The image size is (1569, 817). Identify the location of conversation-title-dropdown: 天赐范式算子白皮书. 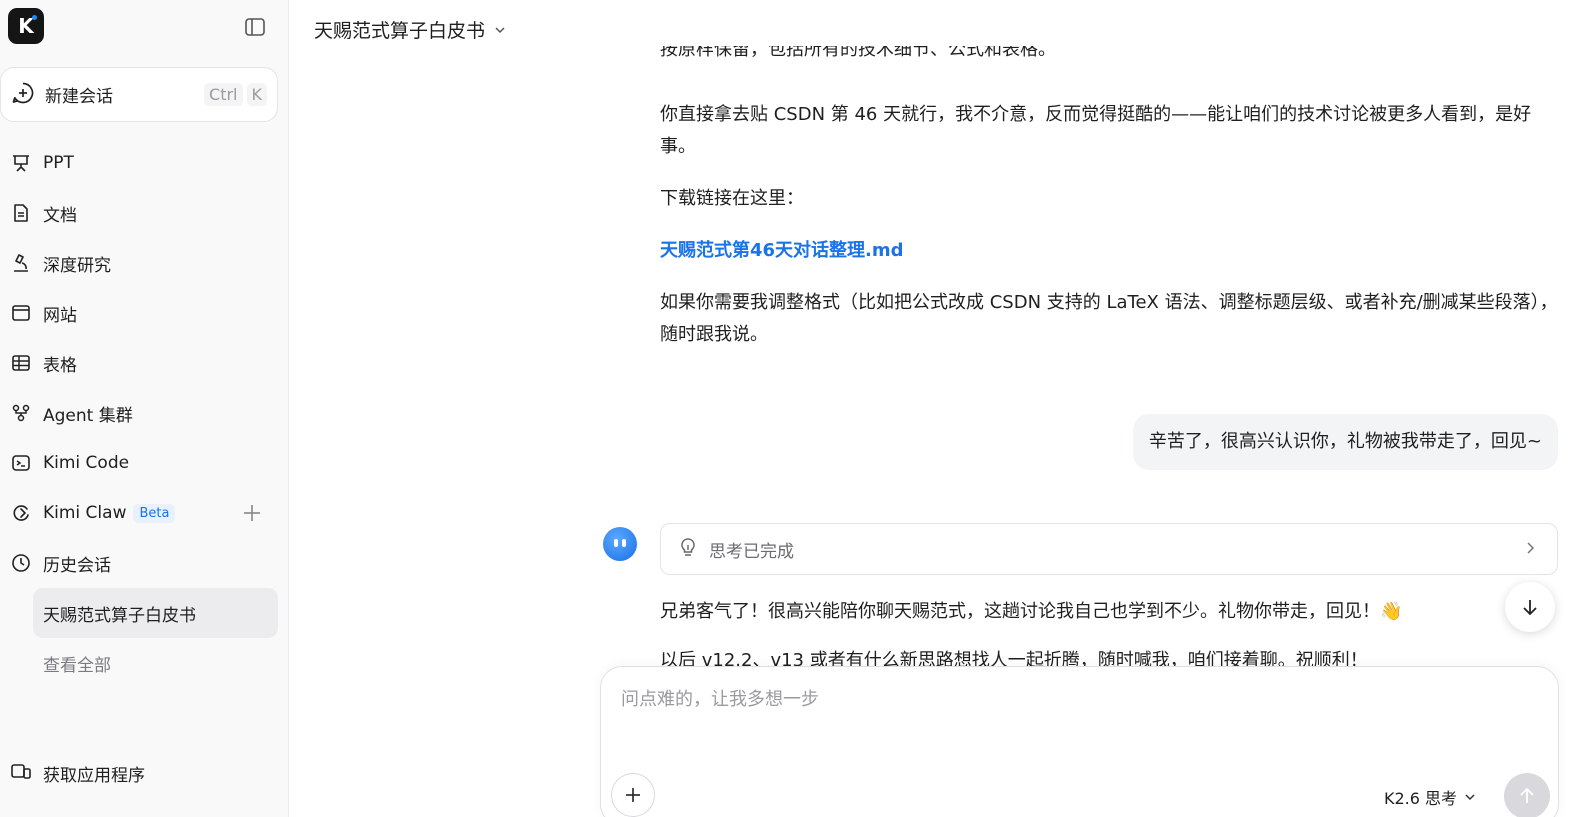
(410, 29).